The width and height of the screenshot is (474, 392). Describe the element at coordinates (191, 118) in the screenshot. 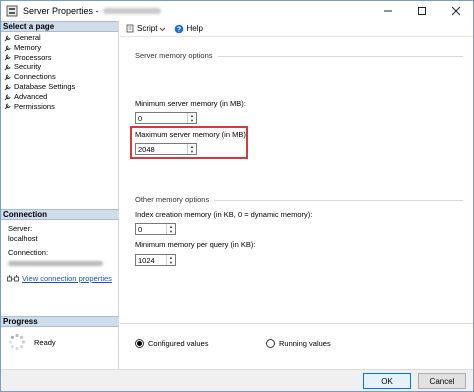

I see `min-memory-stepper: ▲ ▼` at that location.